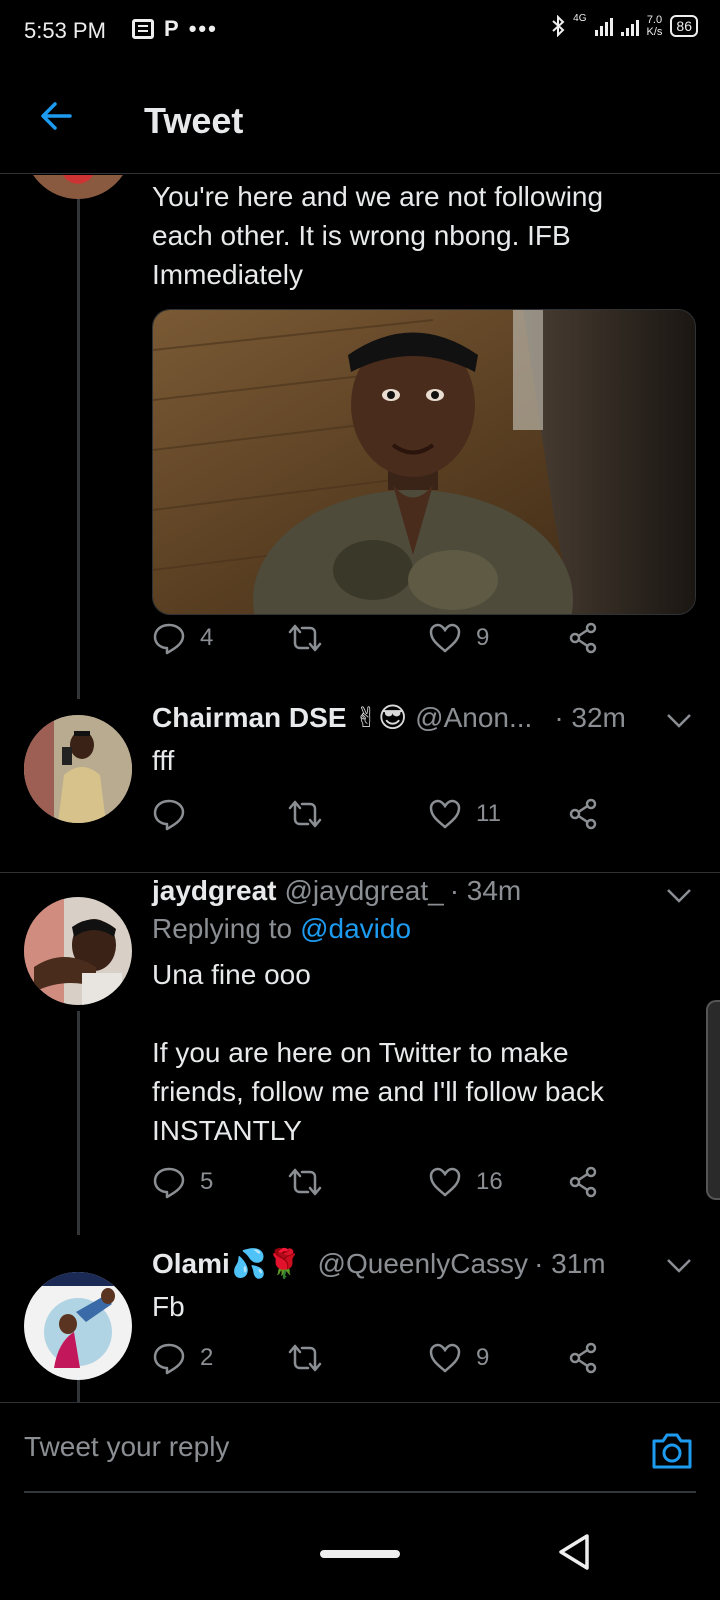 This screenshot has height=1600, width=720. What do you see at coordinates (387, 1185) in the screenshot?
I see `tweet-actions: 5 16` at bounding box center [387, 1185].